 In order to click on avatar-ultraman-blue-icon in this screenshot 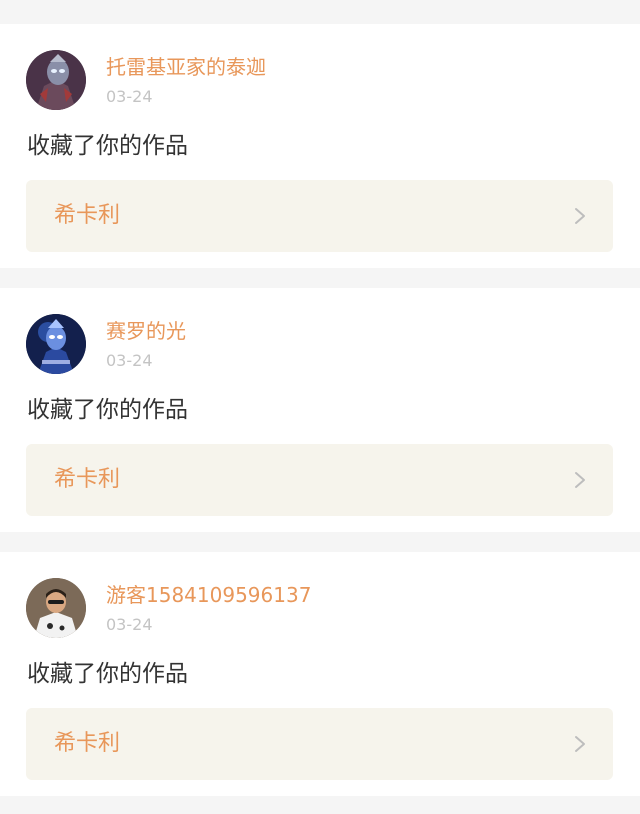, I will do `click(56, 344)`.